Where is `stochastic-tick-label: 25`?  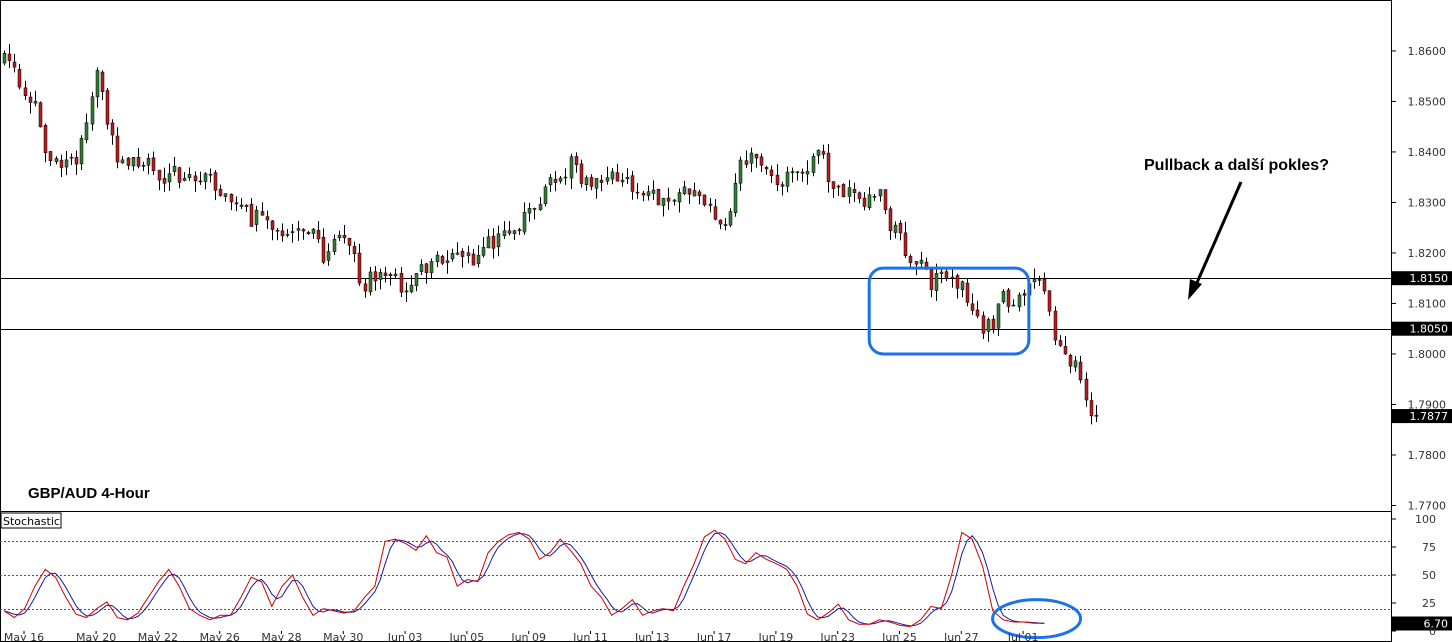 stochastic-tick-label: 25 is located at coordinates (1429, 603).